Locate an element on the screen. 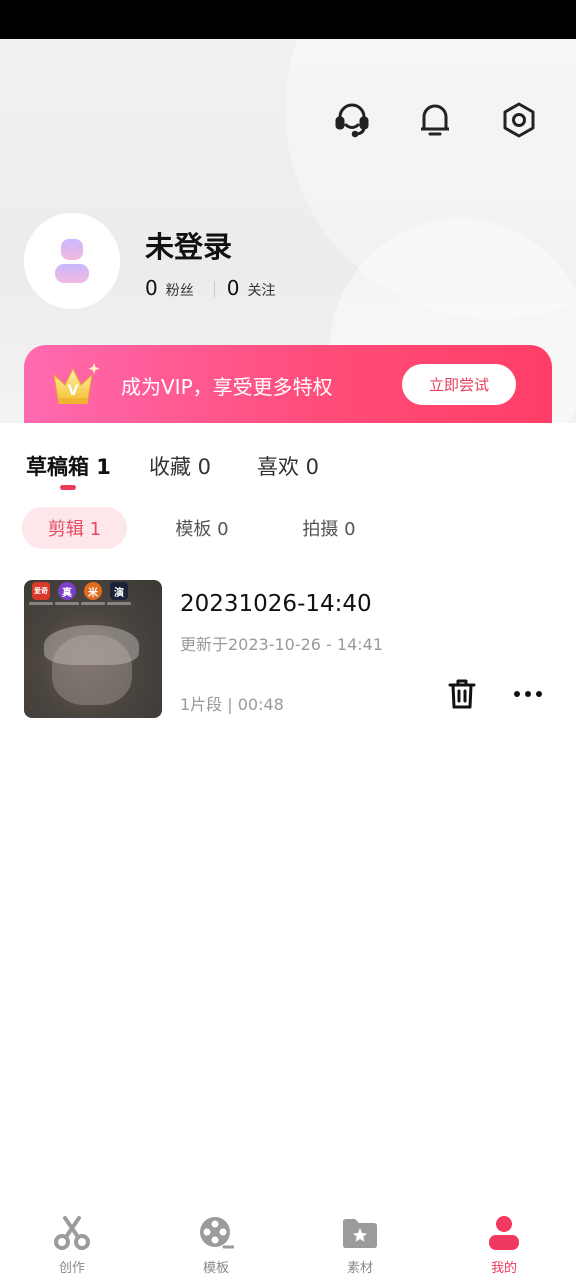 Image resolution: width=576 pixels, height=1280 pixels. nav-label: 模板 is located at coordinates (215, 1268).